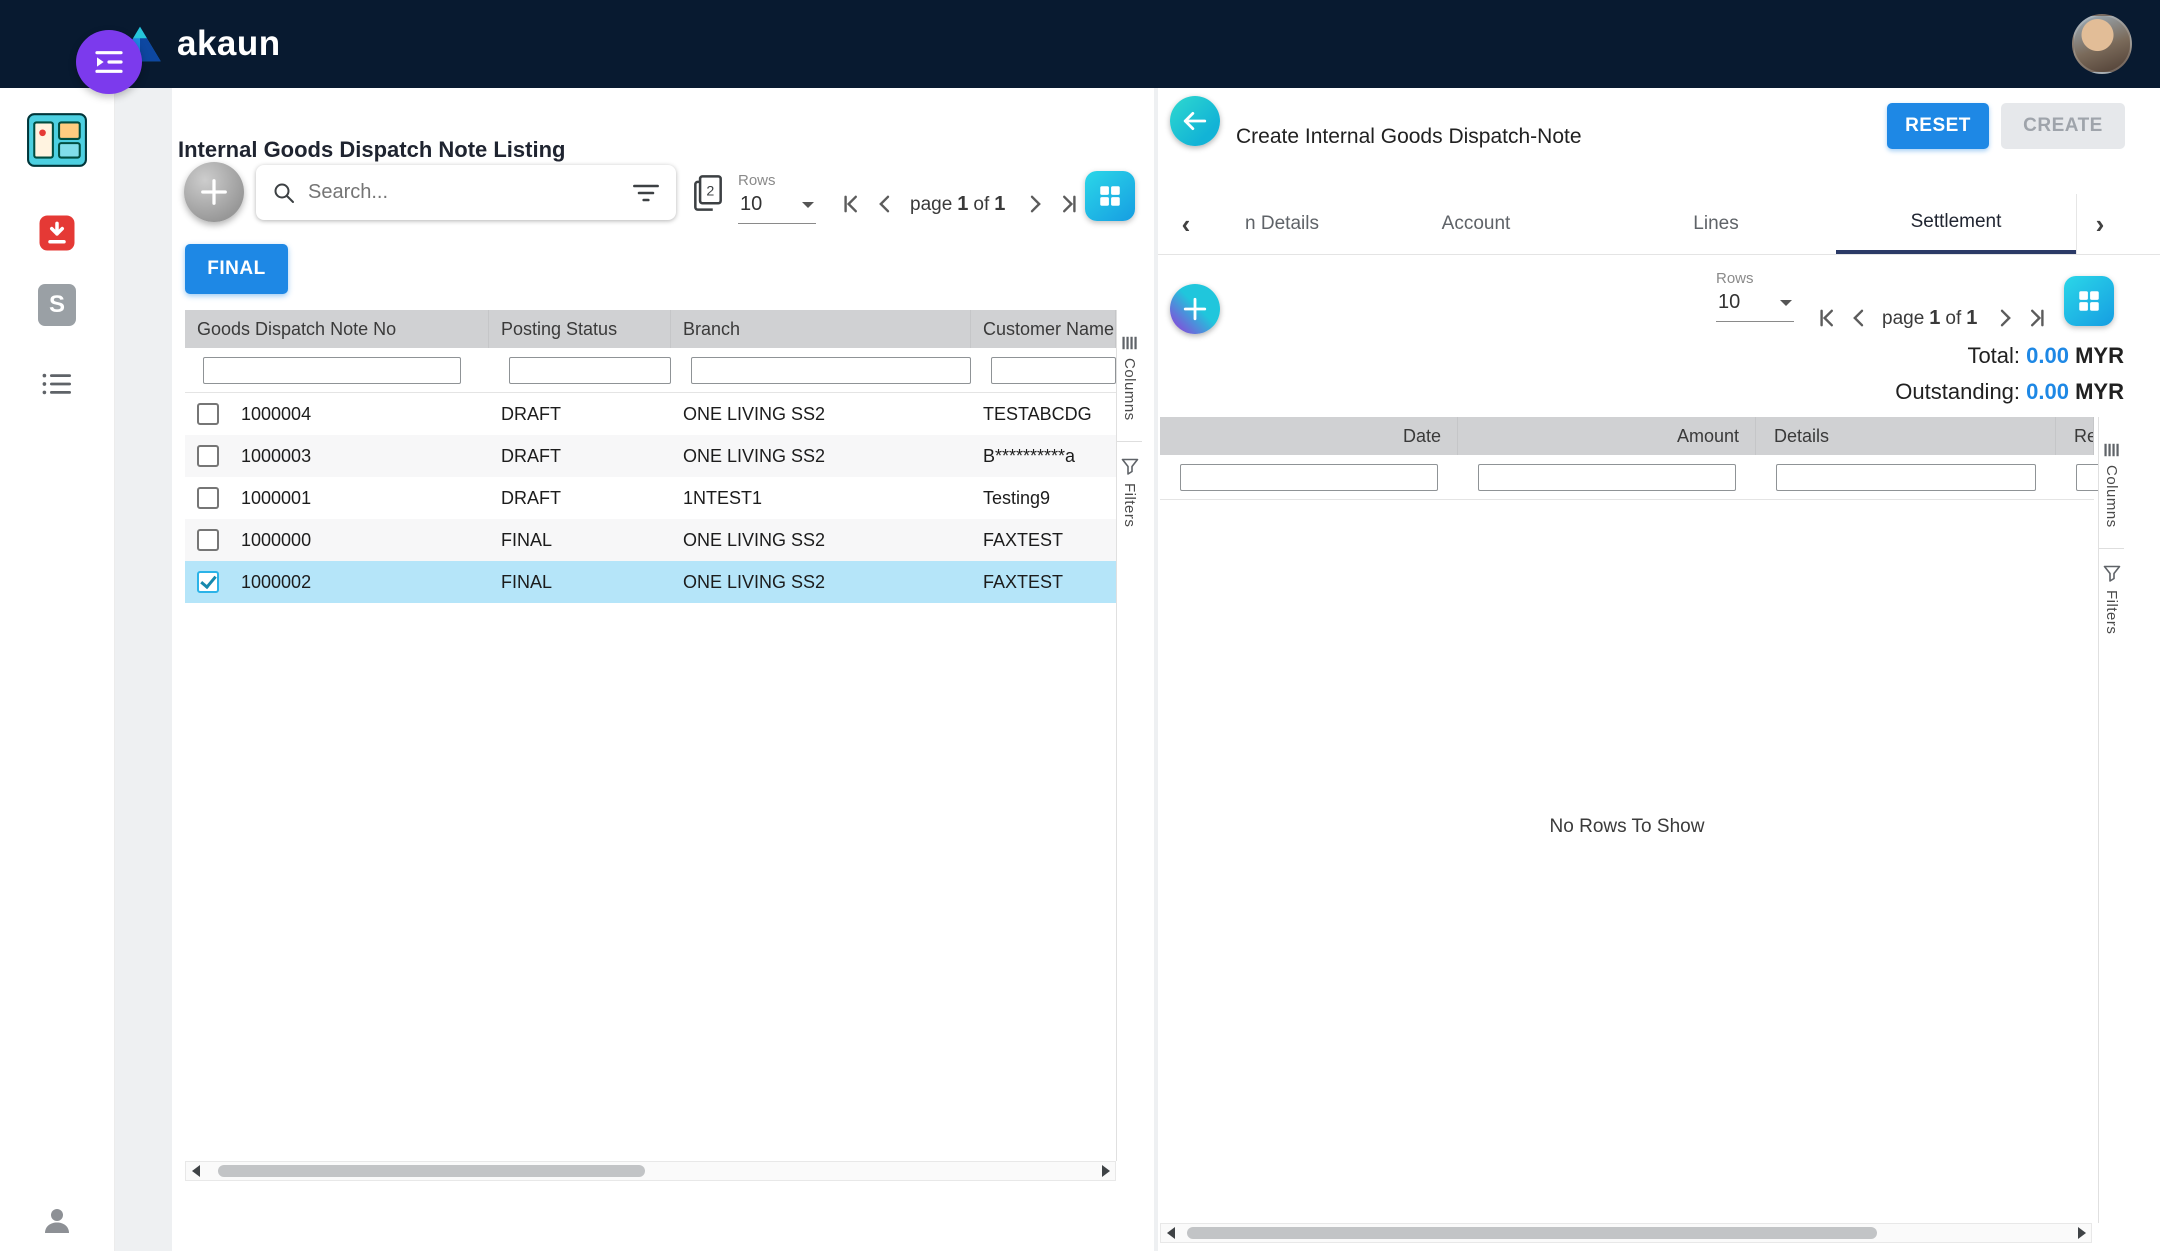 Image resolution: width=2160 pixels, height=1251 pixels. Describe the element at coordinates (337, 329) in the screenshot. I see `col-header-note-no: Goods Dispatch Note No` at that location.